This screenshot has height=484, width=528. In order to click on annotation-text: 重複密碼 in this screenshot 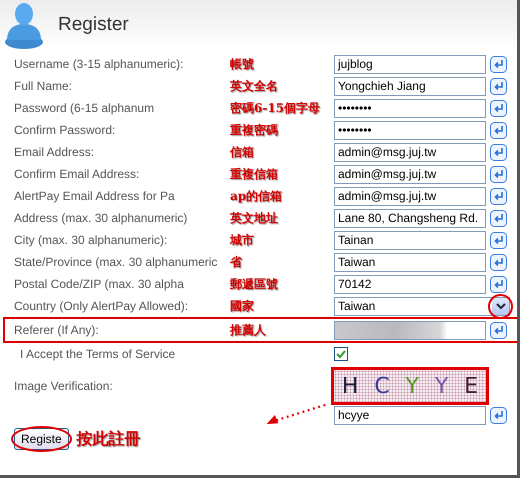, I will do `click(254, 130)`.